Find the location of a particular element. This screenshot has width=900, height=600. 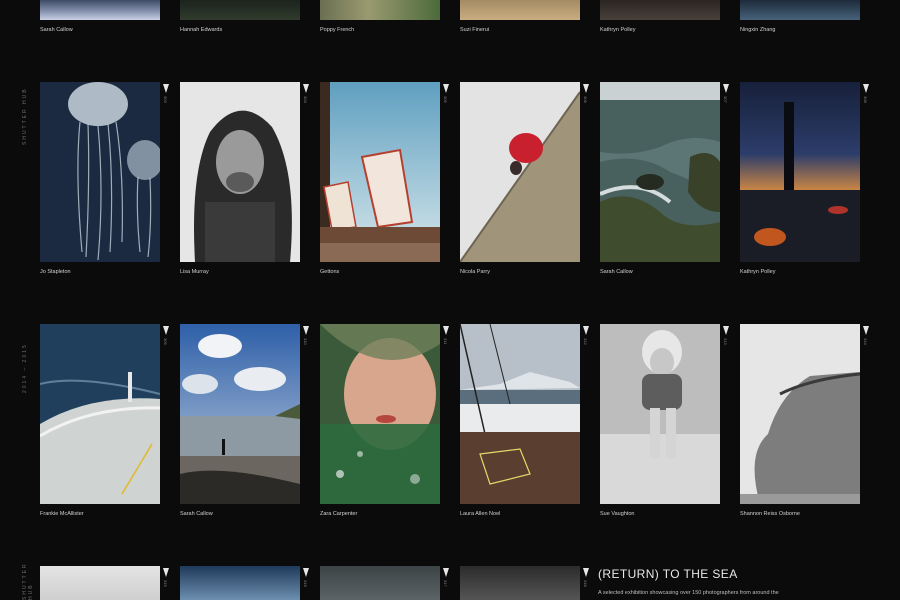

film-strip-marker: 317 is located at coordinates (446, 583).